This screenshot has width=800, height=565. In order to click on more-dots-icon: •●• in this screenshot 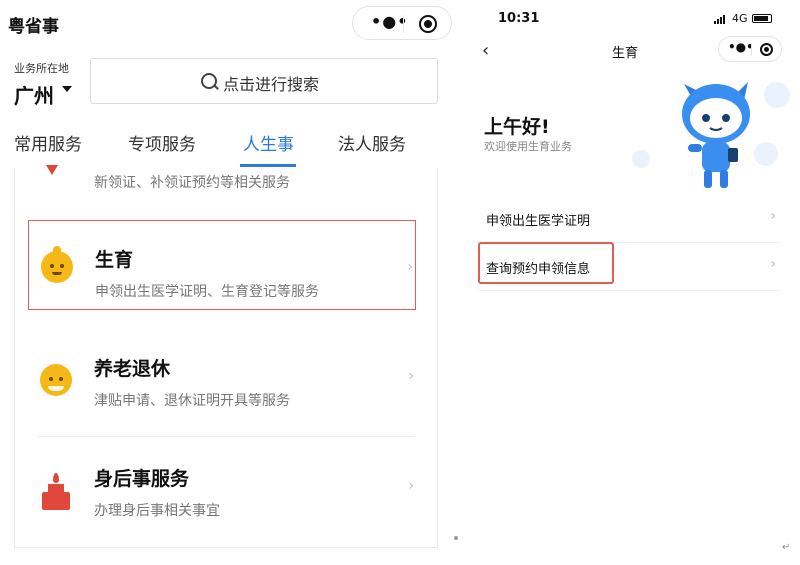, I will do `click(741, 47)`.